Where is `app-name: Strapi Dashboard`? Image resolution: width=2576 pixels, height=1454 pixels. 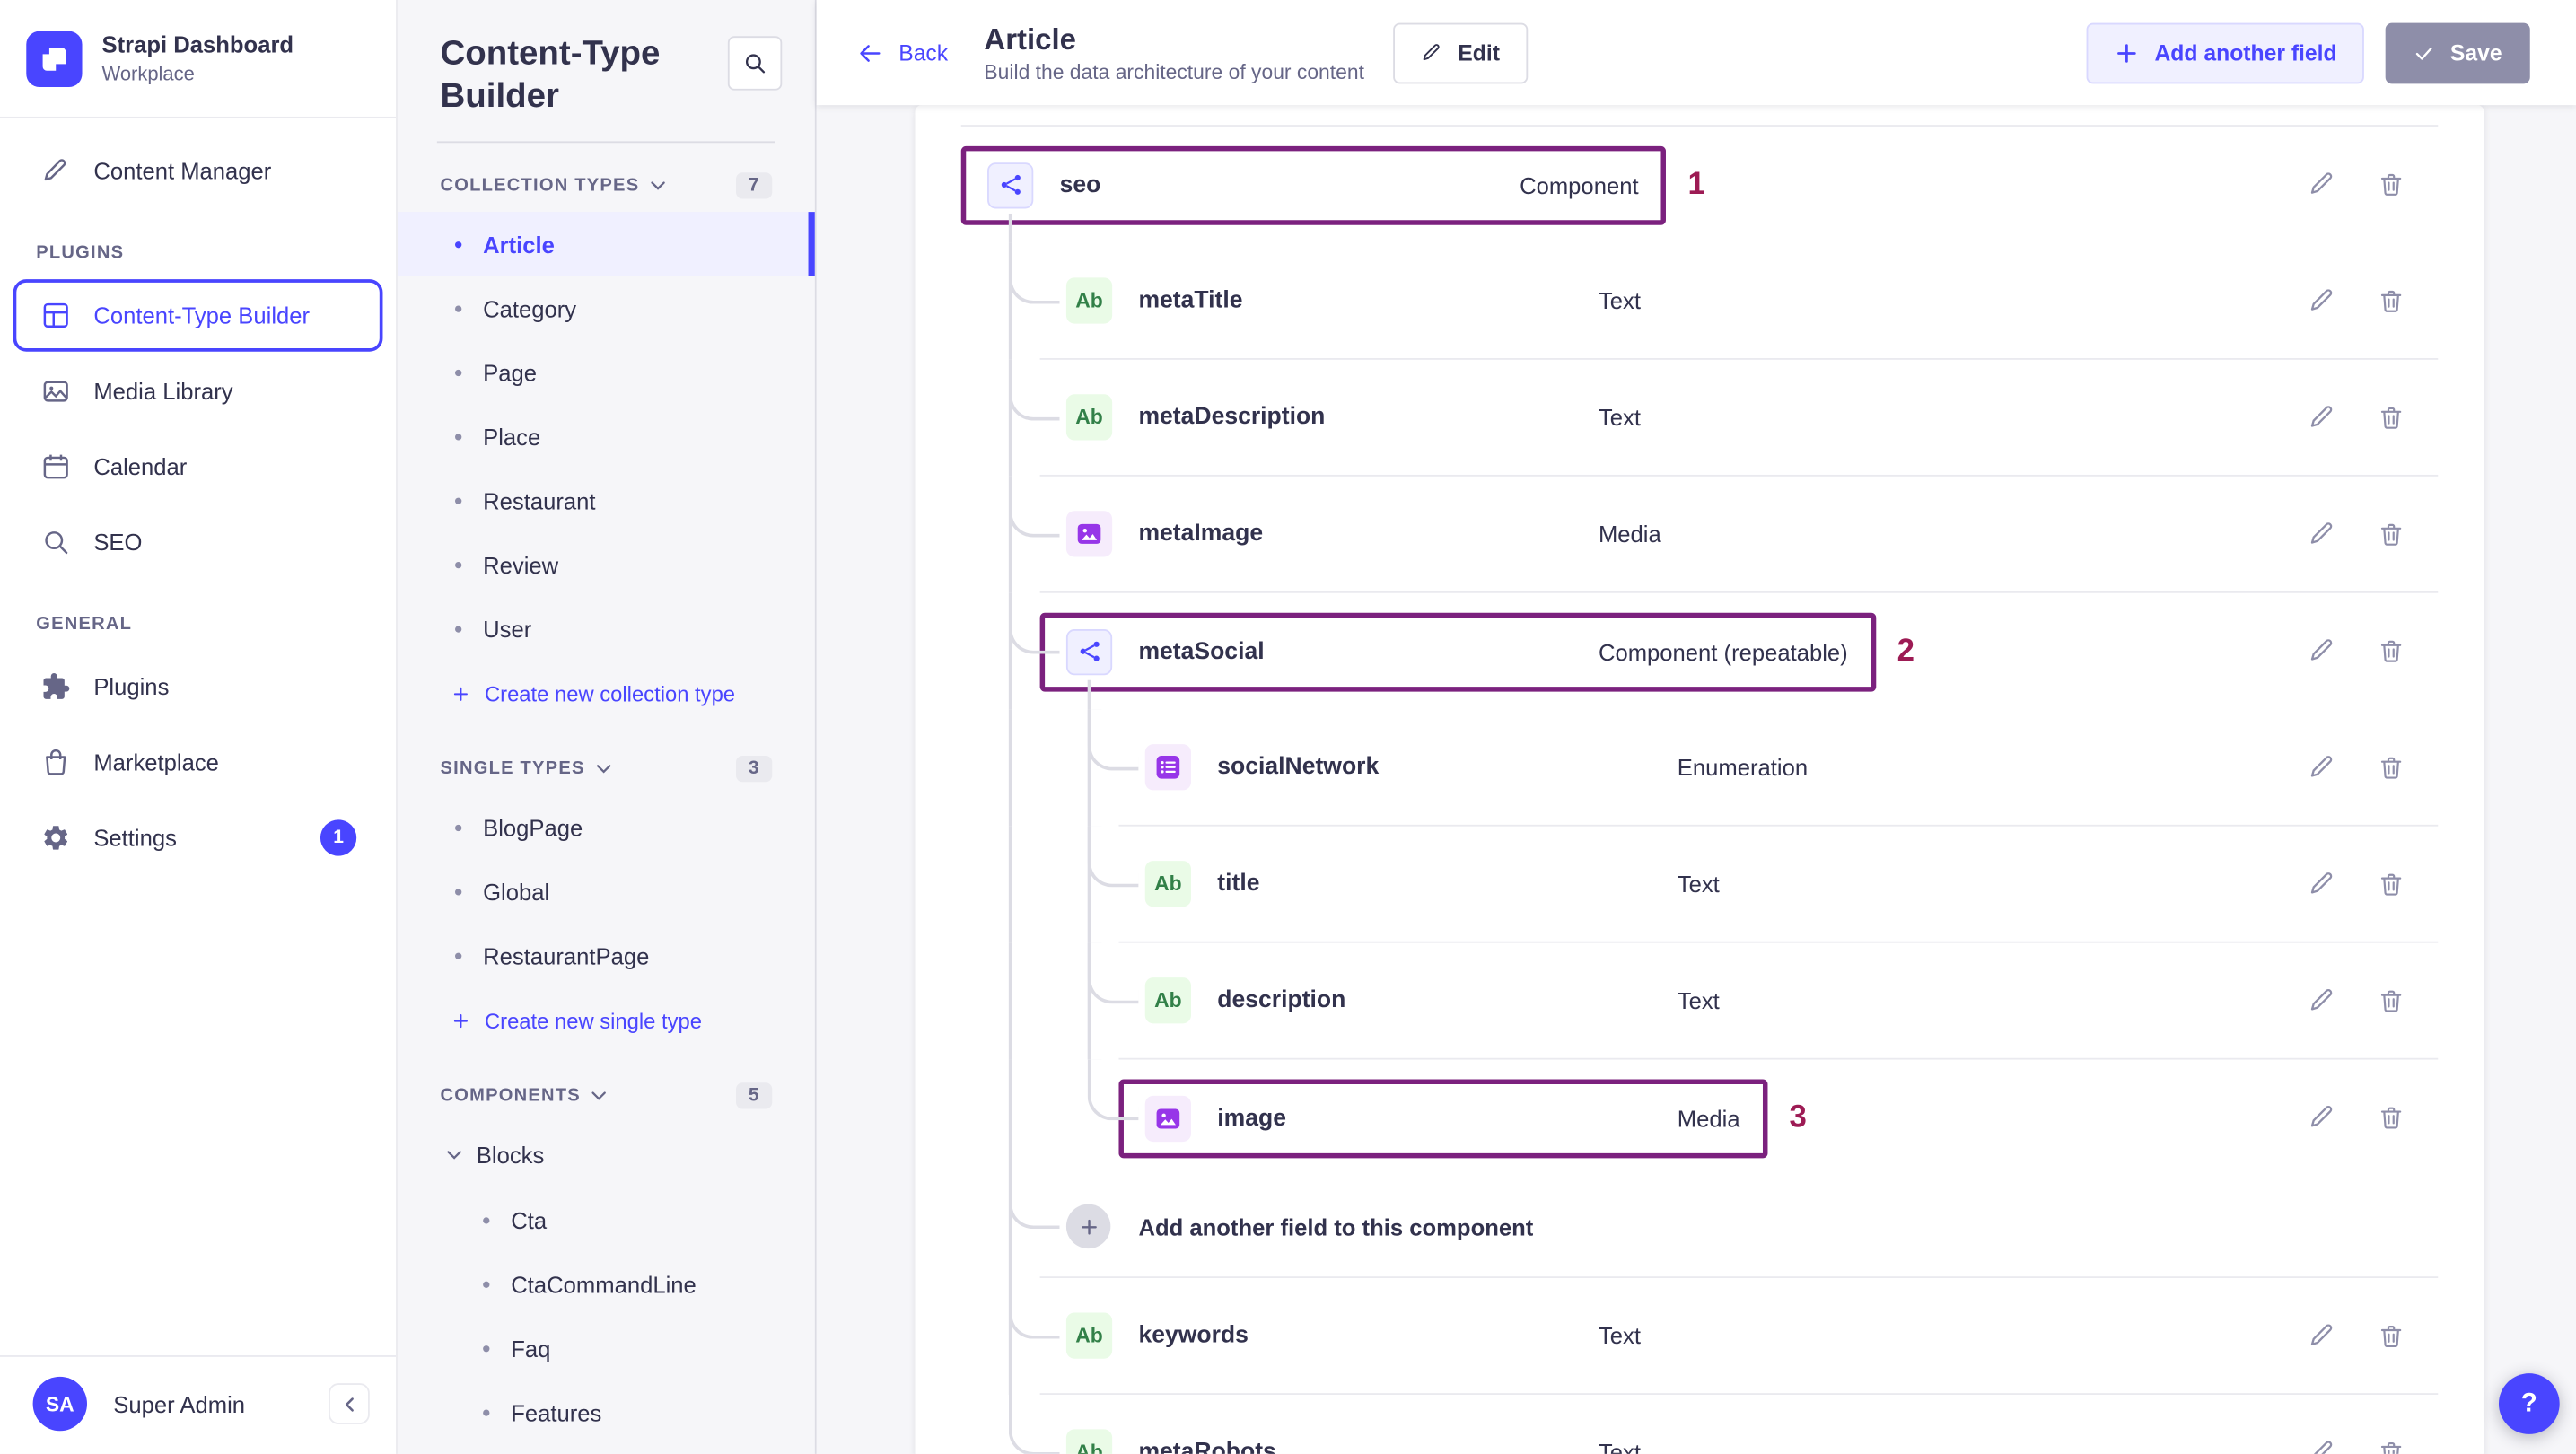 app-name: Strapi Dashboard is located at coordinates (197, 44).